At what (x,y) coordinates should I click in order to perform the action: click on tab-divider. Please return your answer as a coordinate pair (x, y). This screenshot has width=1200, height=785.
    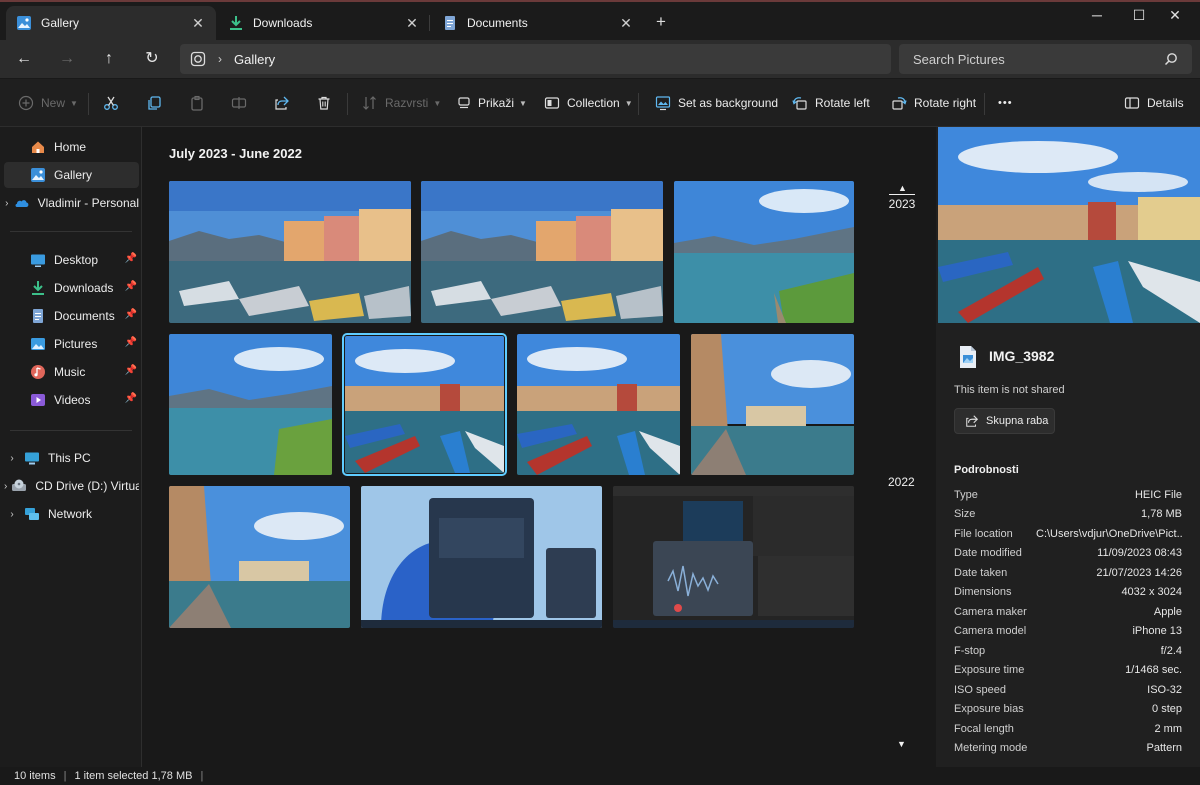
    Looking at the image, I should click on (429, 23).